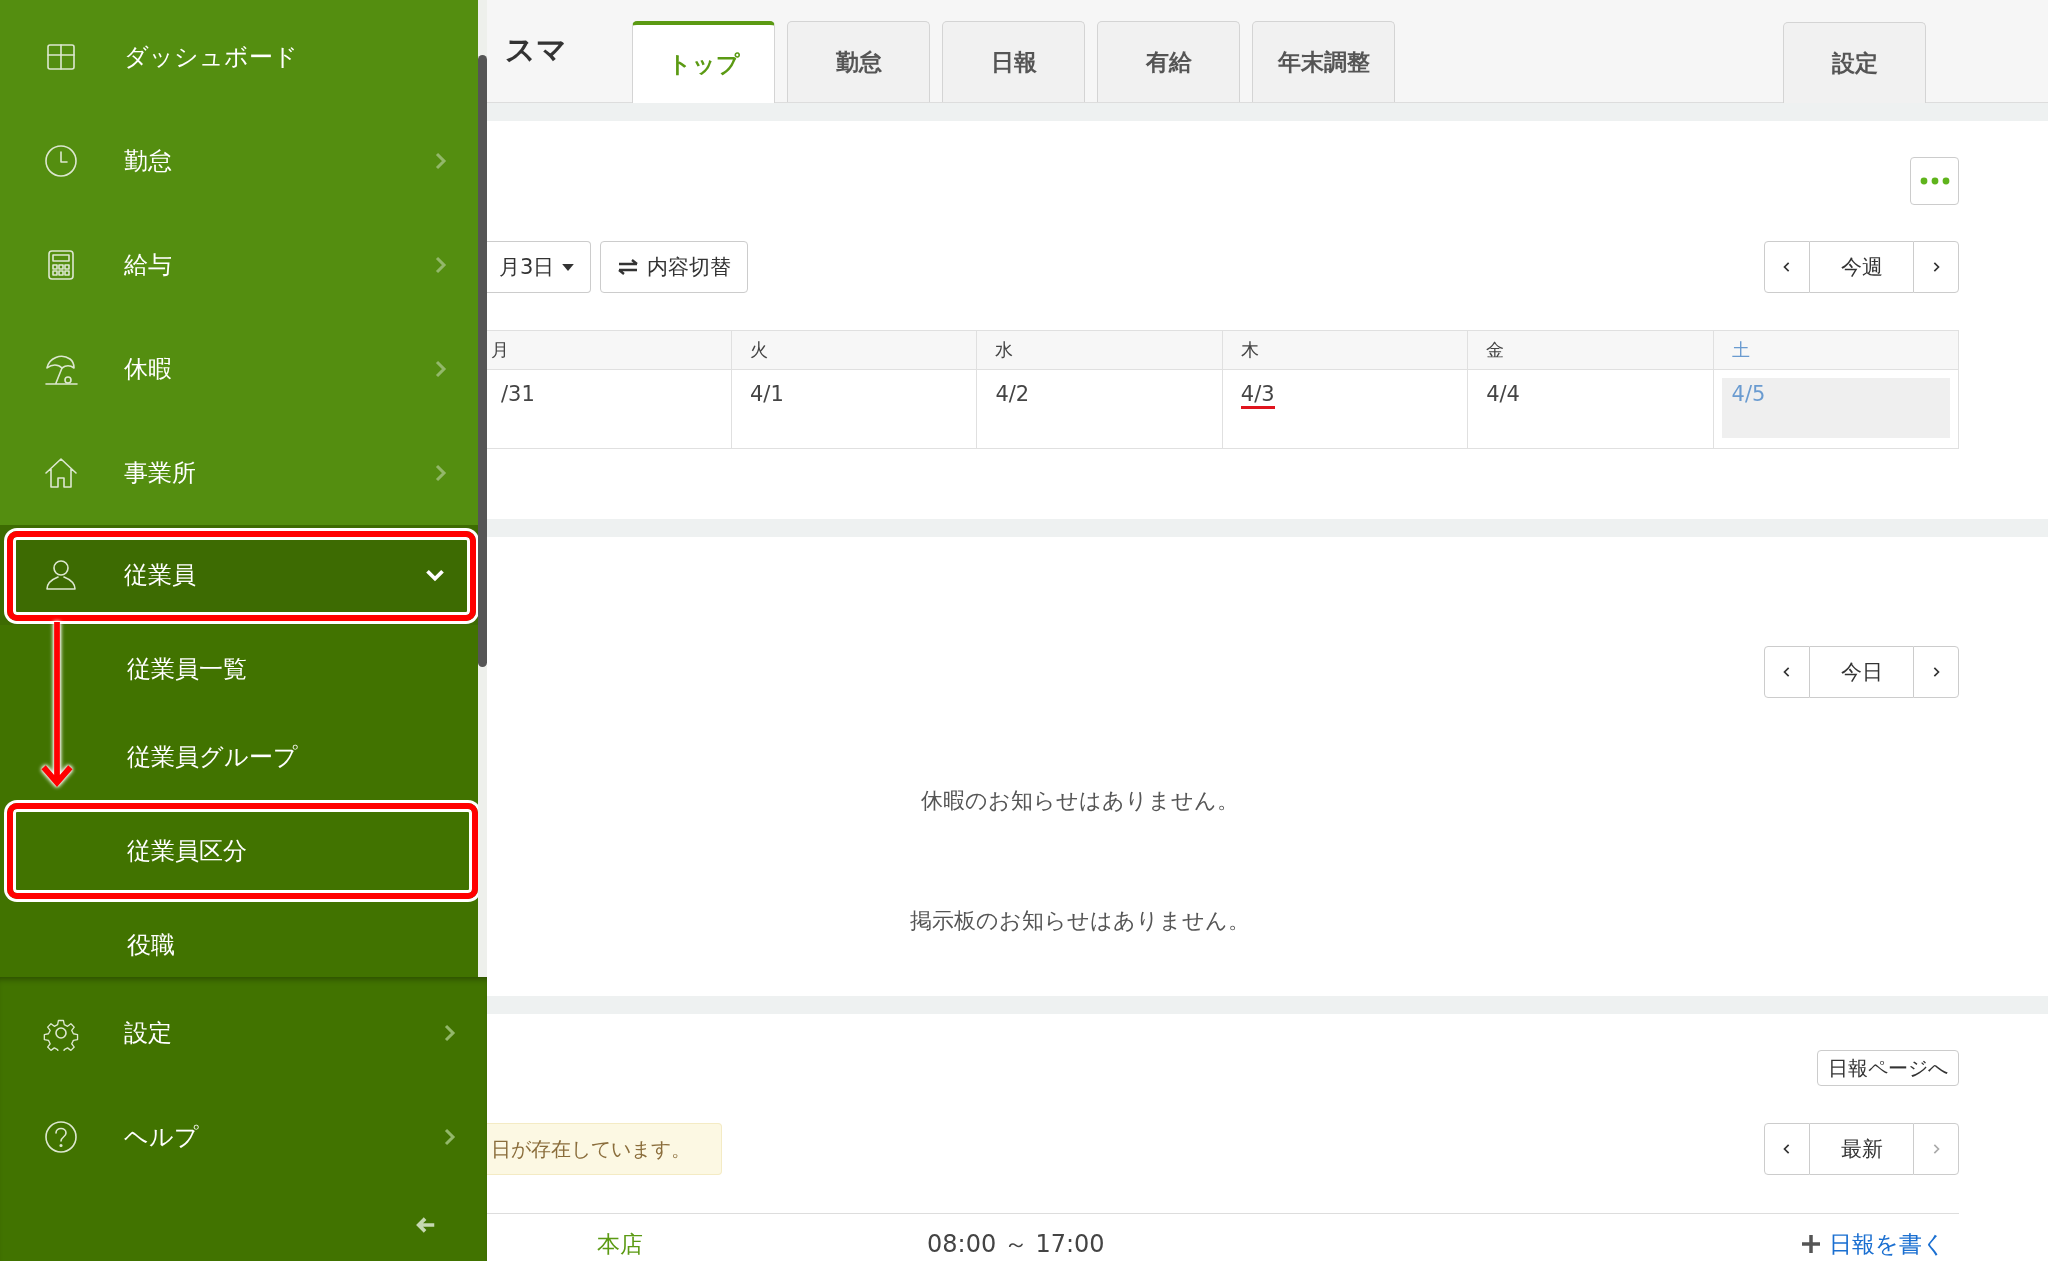 This screenshot has height=1261, width=2048. I want to click on chevron-down-icon, so click(435, 575).